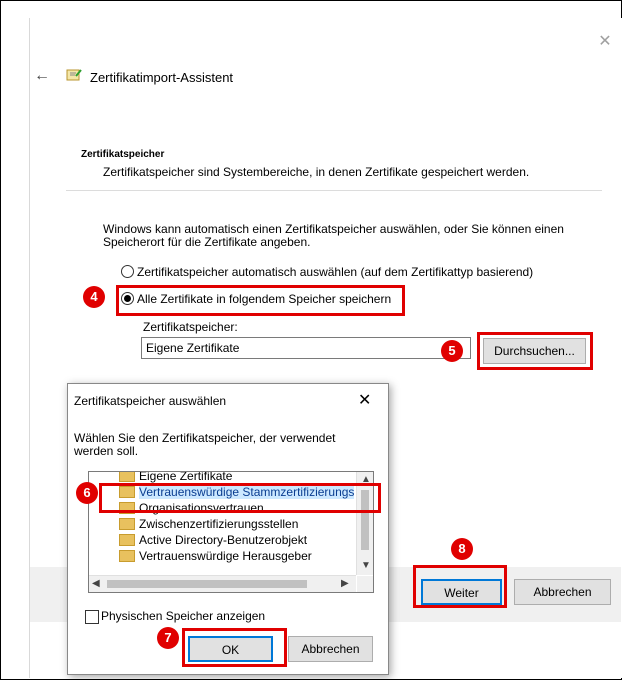 This screenshot has height=680, width=622. What do you see at coordinates (234, 647) in the screenshot?
I see `highlight-step7` at bounding box center [234, 647].